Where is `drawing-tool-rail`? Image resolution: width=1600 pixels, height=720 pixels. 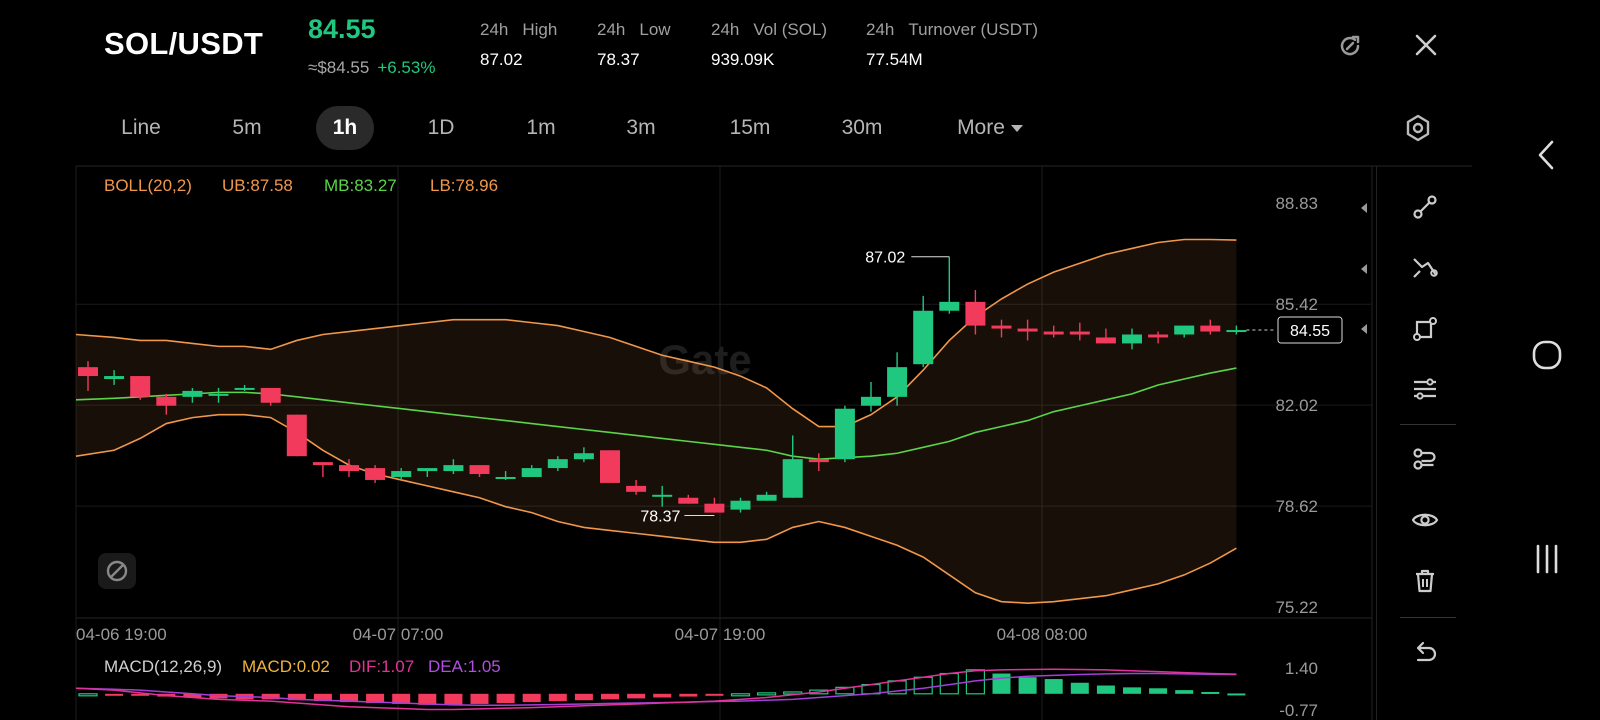 drawing-tool-rail is located at coordinates (1424, 443).